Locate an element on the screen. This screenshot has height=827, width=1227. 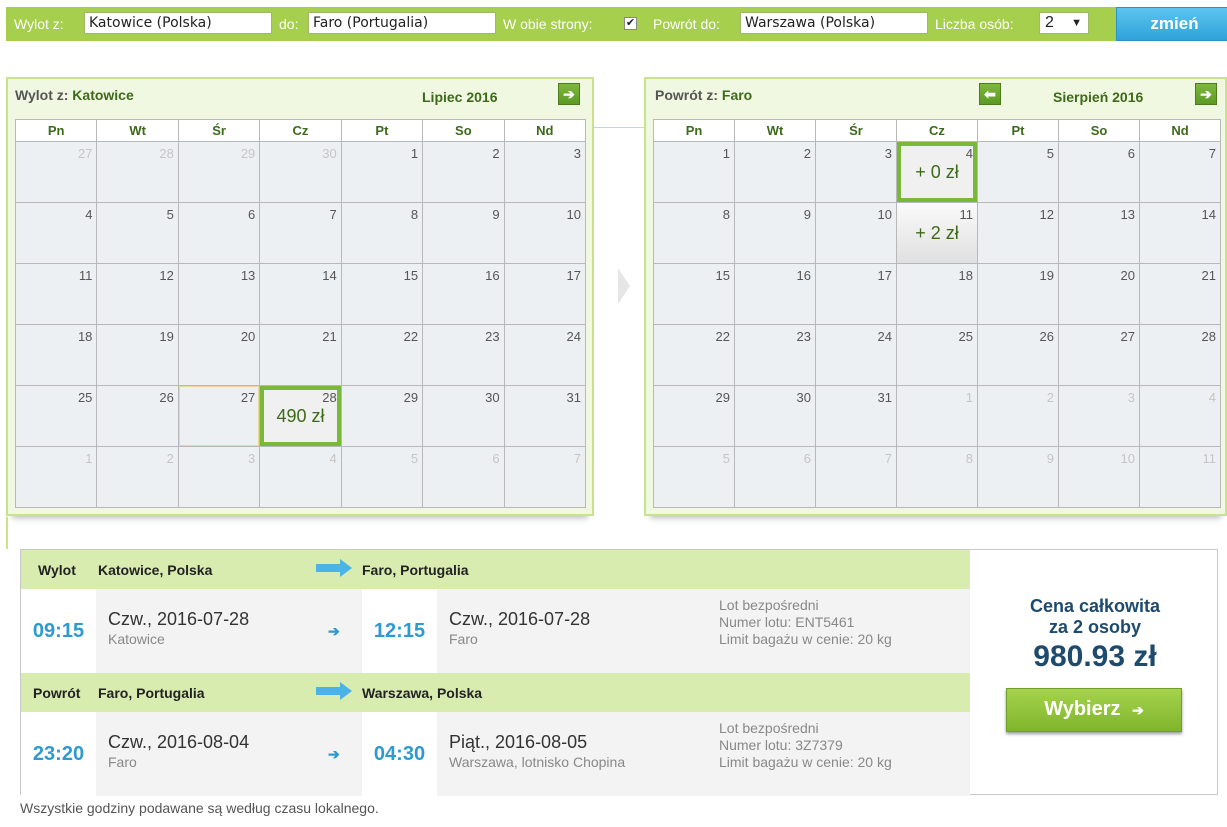
calendar-day: 11 + 2 zł is located at coordinates (937, 233).